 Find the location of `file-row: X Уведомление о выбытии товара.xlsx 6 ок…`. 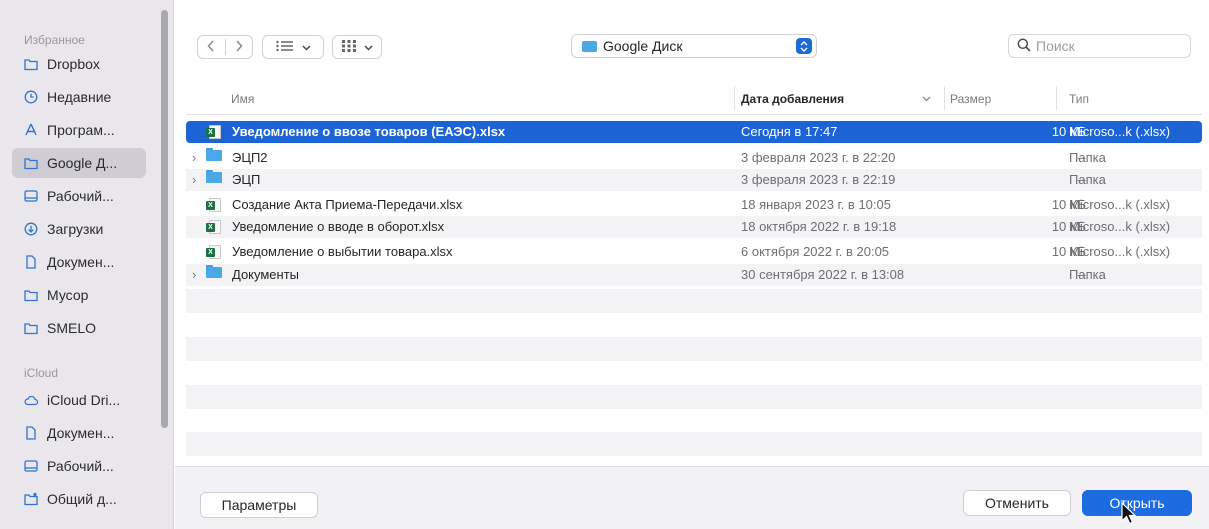

file-row: X Уведомление о выбытии товара.xlsx 6 ок… is located at coordinates (694, 252).